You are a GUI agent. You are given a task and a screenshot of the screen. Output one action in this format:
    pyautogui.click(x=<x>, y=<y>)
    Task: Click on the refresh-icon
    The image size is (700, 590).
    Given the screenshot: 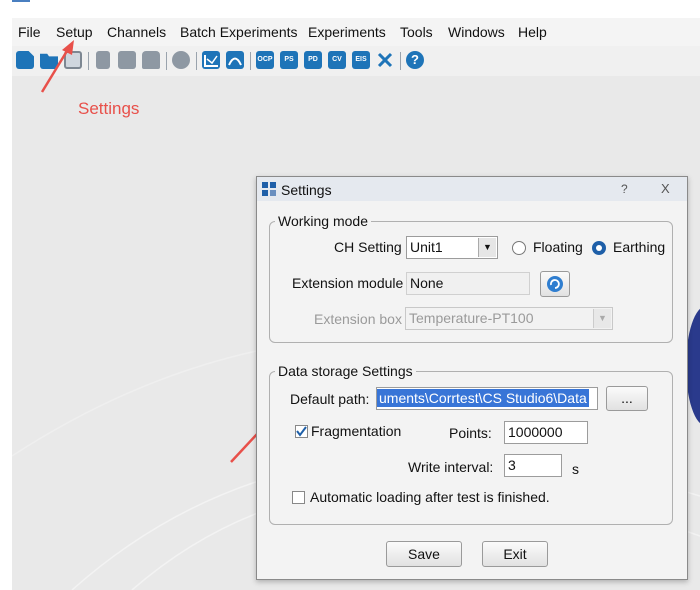 What is the action you would take?
    pyautogui.click(x=555, y=284)
    